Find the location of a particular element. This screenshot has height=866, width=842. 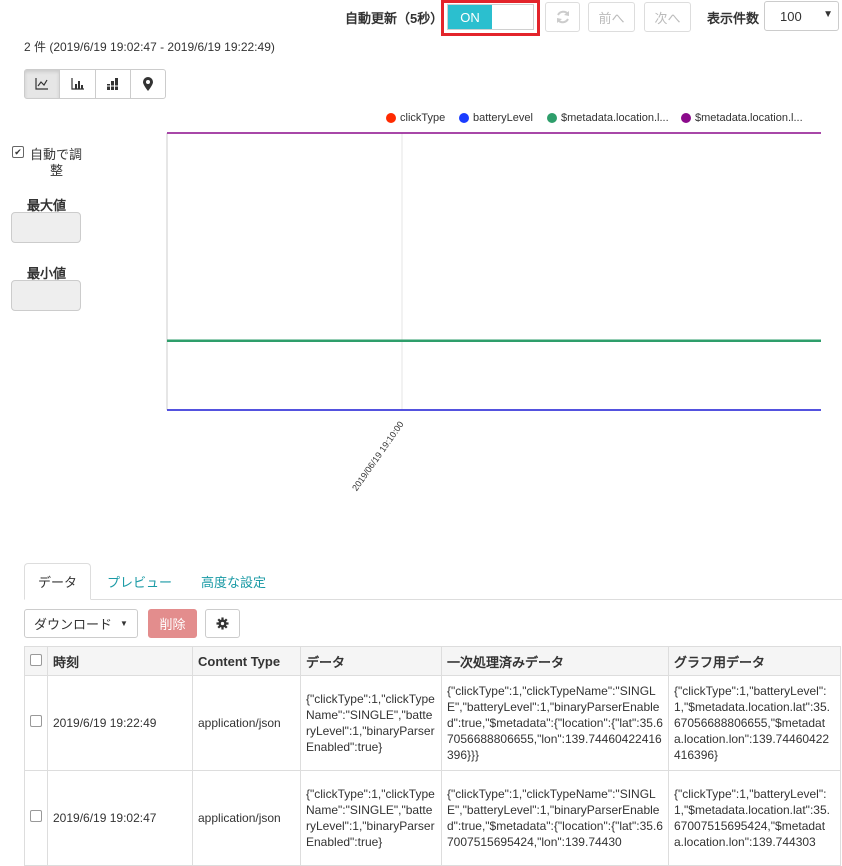

gear-icon is located at coordinates (222, 623).